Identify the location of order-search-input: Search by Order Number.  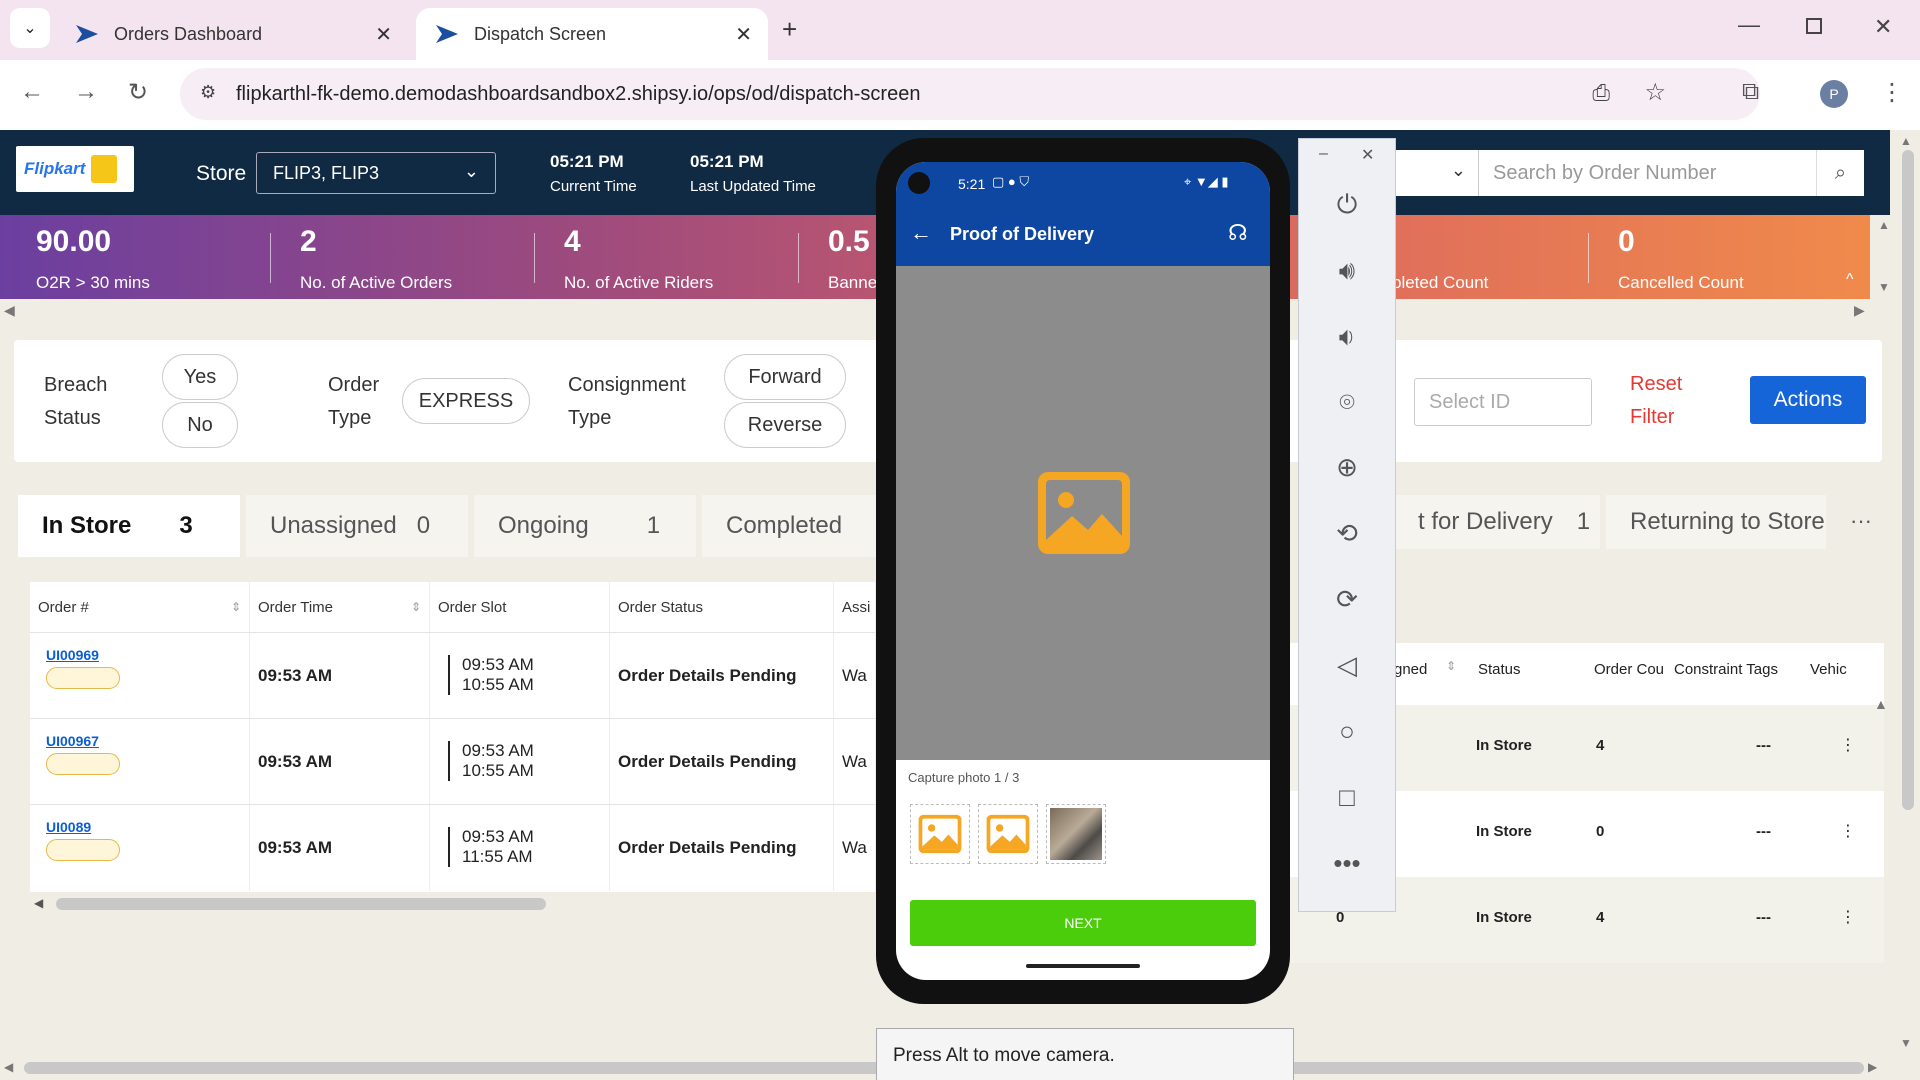
(1647, 173).